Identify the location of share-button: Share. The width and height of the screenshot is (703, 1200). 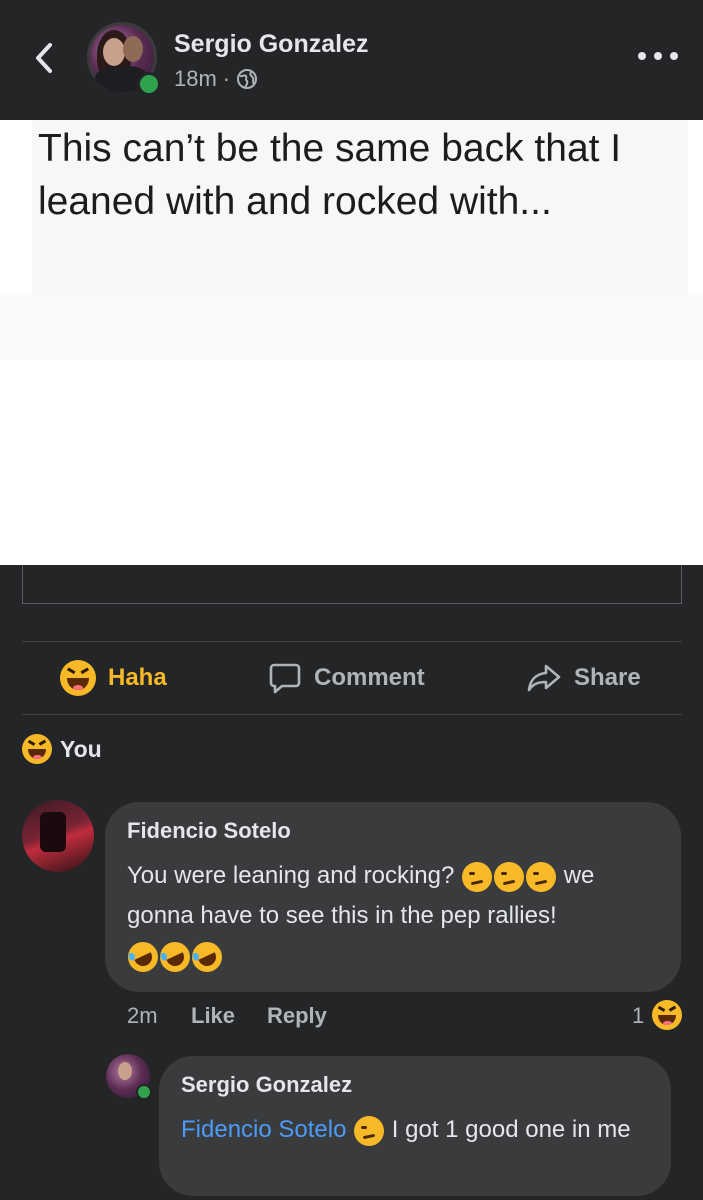
(583, 678).